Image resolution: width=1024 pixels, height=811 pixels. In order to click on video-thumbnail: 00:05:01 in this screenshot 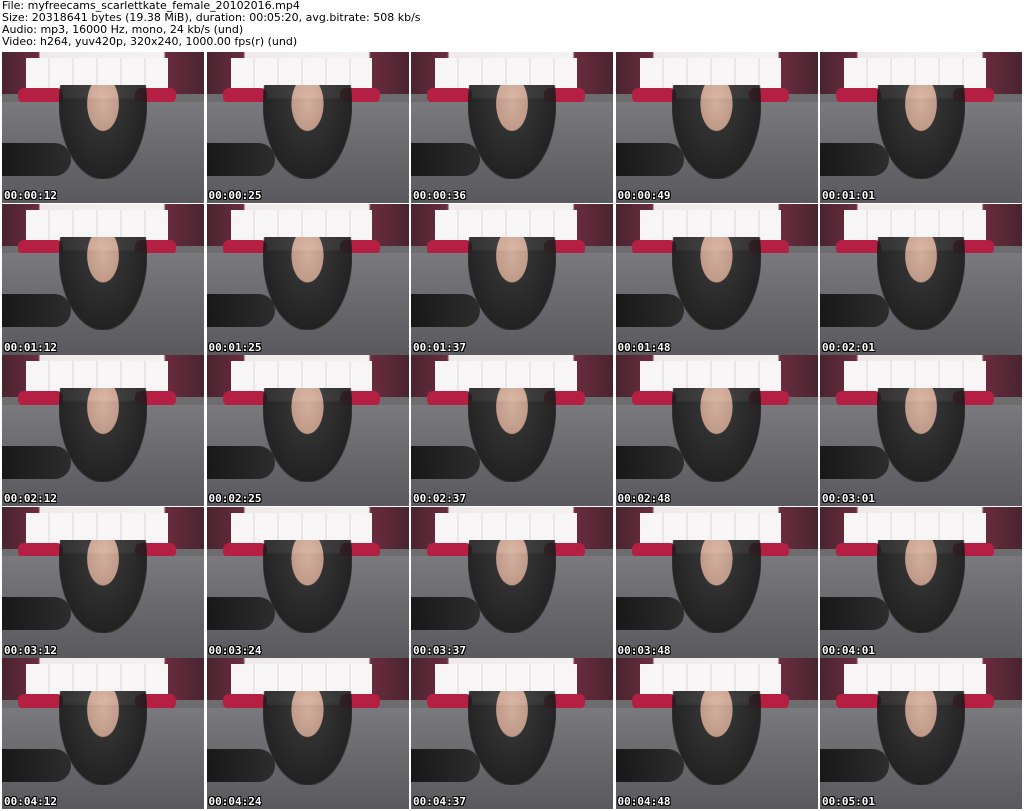, I will do `click(921, 733)`.